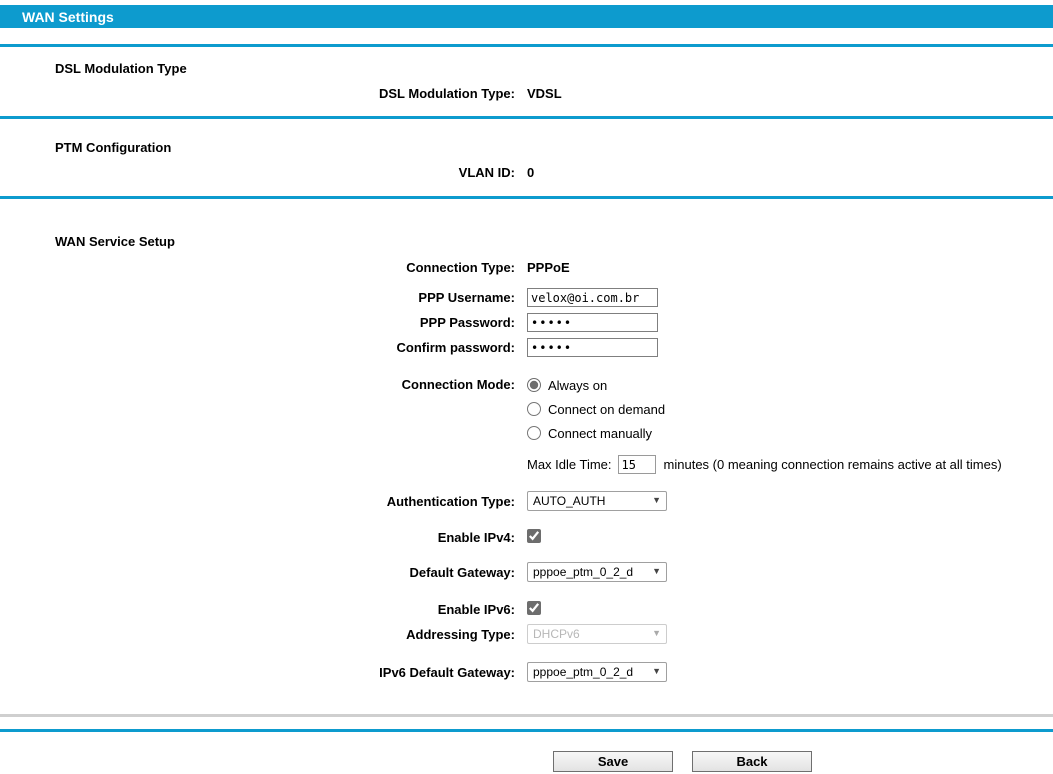 The image size is (1053, 774). I want to click on back-button: Back, so click(752, 761).